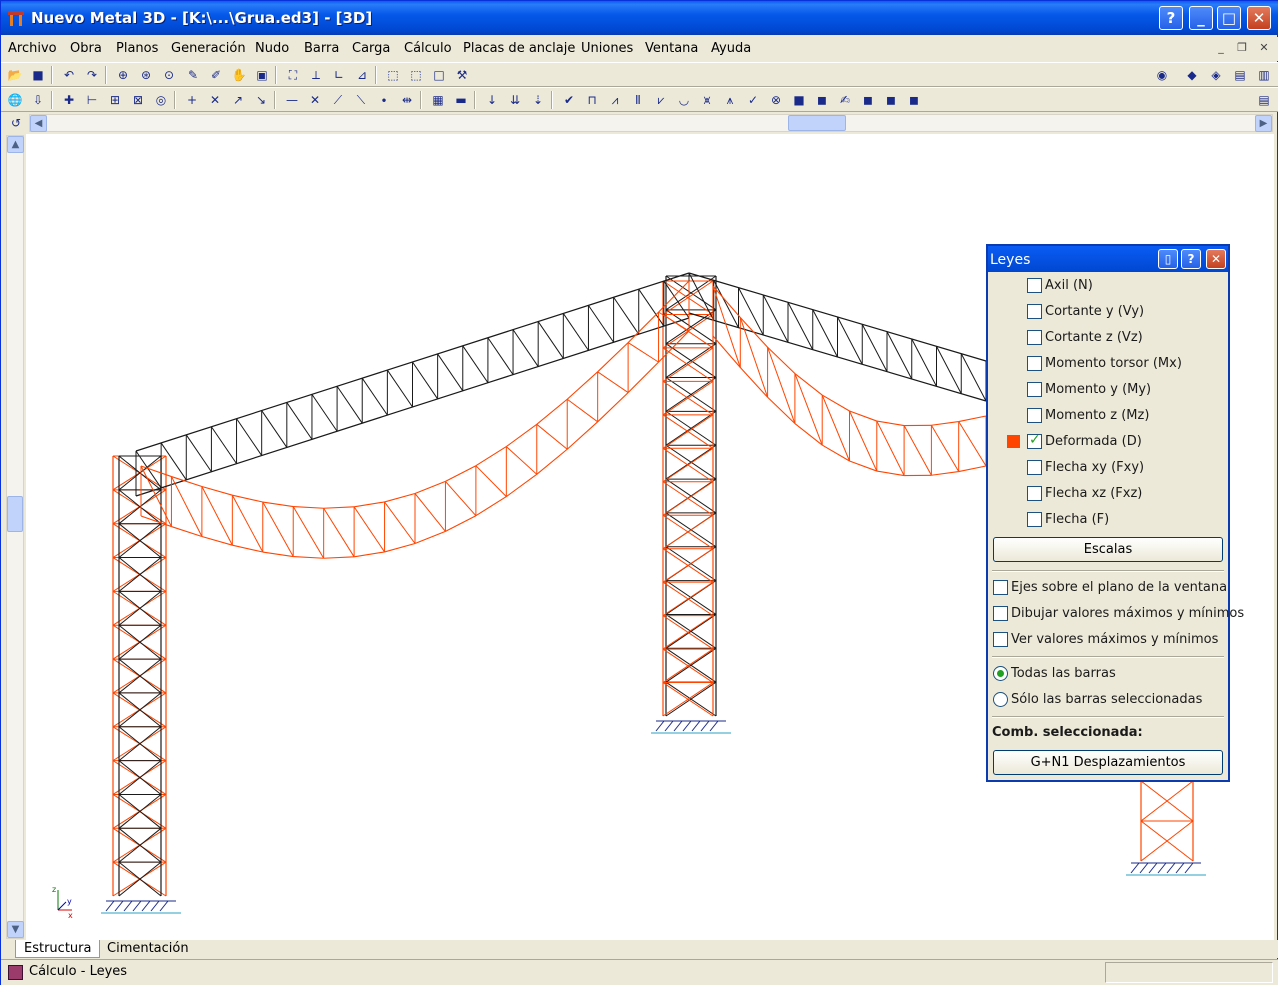 Image resolution: width=1278 pixels, height=985 pixels. I want to click on check-ejes-plano, so click(1000, 587).